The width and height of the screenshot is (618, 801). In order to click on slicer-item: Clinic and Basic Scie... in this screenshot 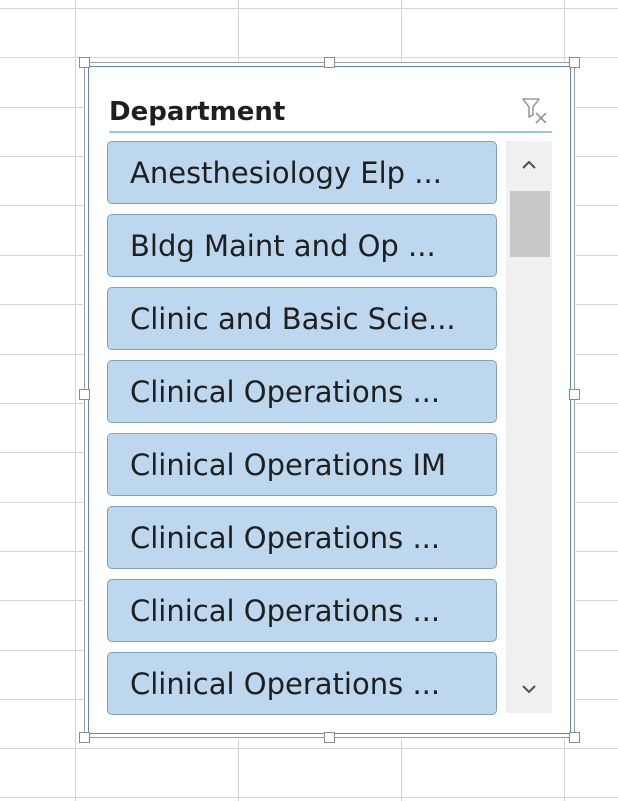, I will do `click(302, 318)`.